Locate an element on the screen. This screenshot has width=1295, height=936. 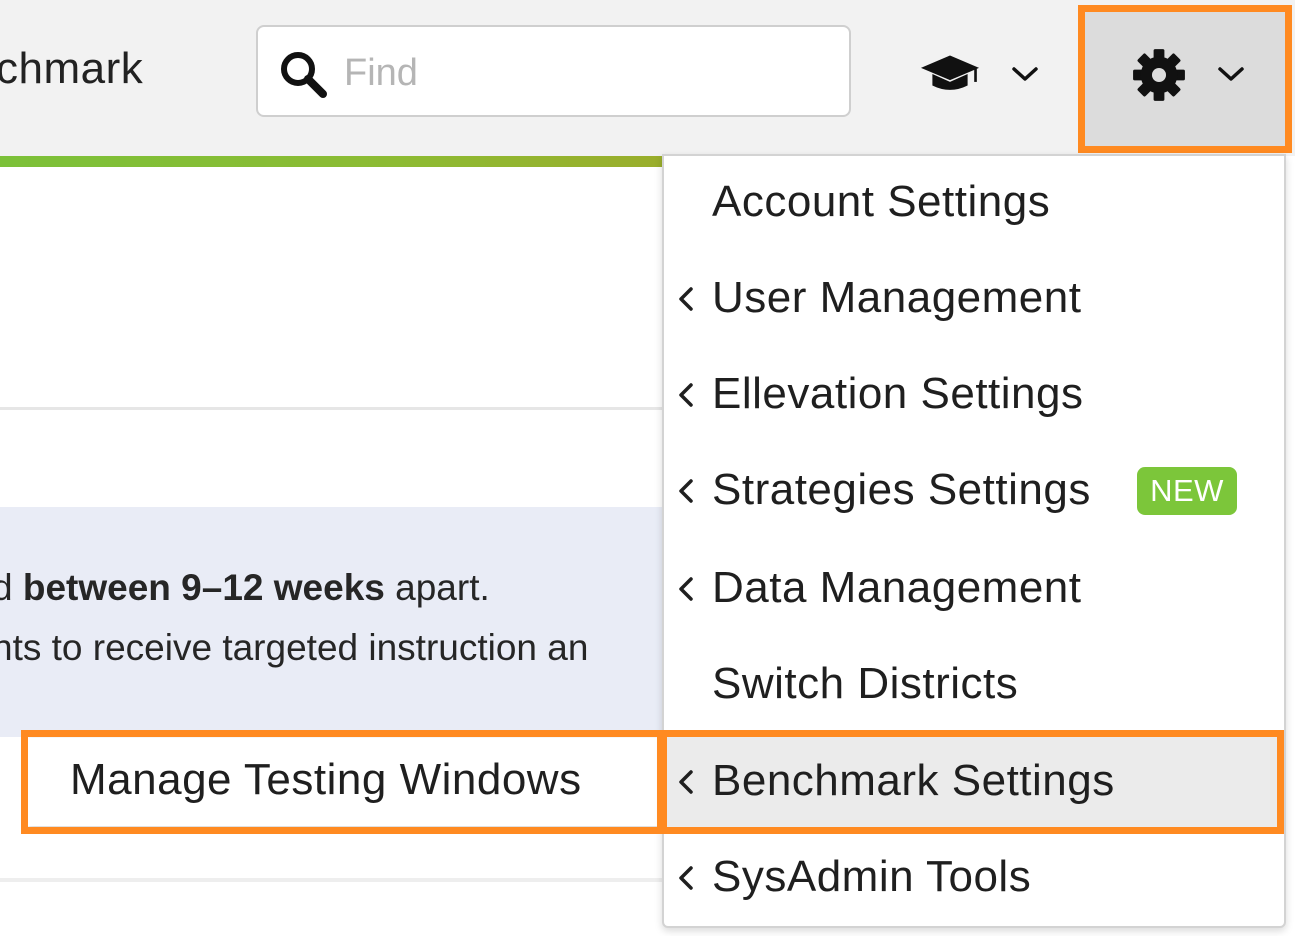
graduation-cap-icon is located at coordinates (950, 72).